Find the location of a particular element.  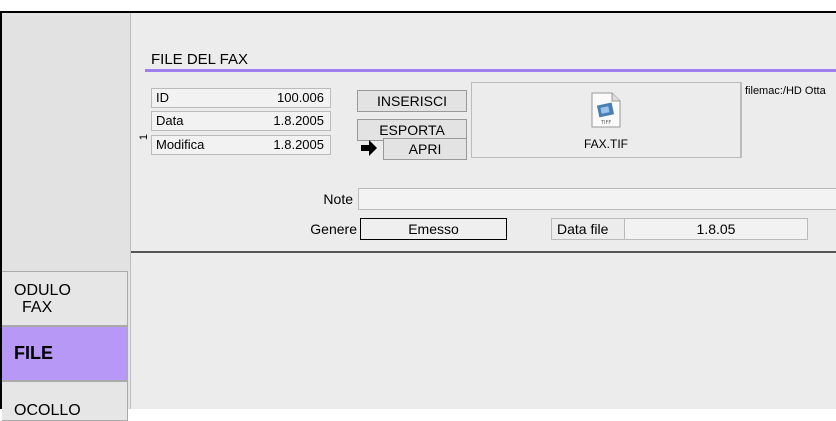

data-label: Data is located at coordinates (170, 120).